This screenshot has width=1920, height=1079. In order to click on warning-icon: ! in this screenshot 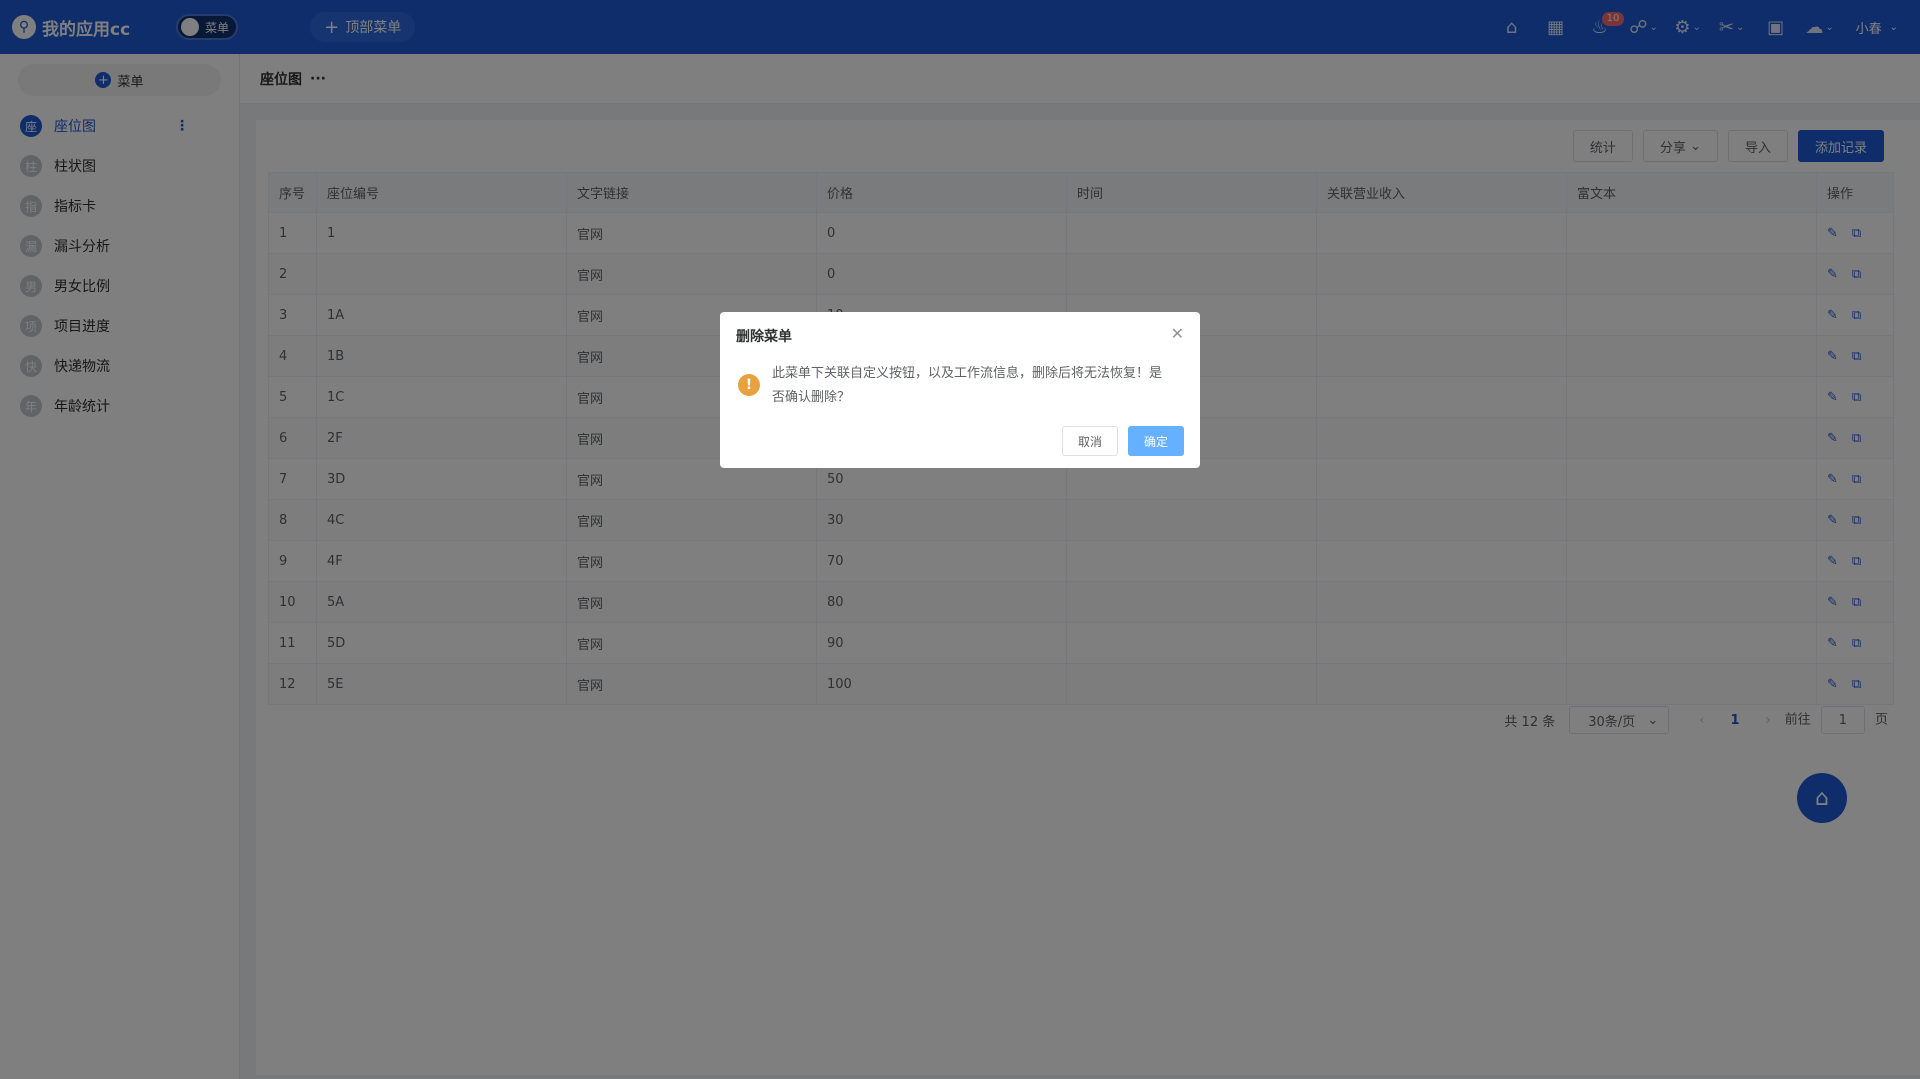, I will do `click(749, 385)`.